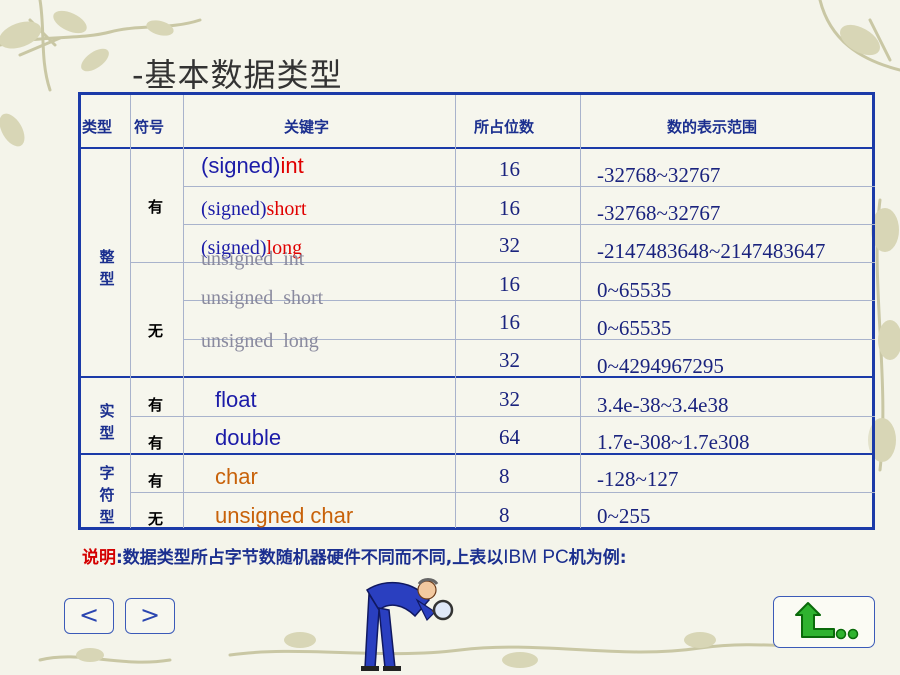 The width and height of the screenshot is (900, 675). I want to click on keyword-name: unsigned long, so click(260, 341).